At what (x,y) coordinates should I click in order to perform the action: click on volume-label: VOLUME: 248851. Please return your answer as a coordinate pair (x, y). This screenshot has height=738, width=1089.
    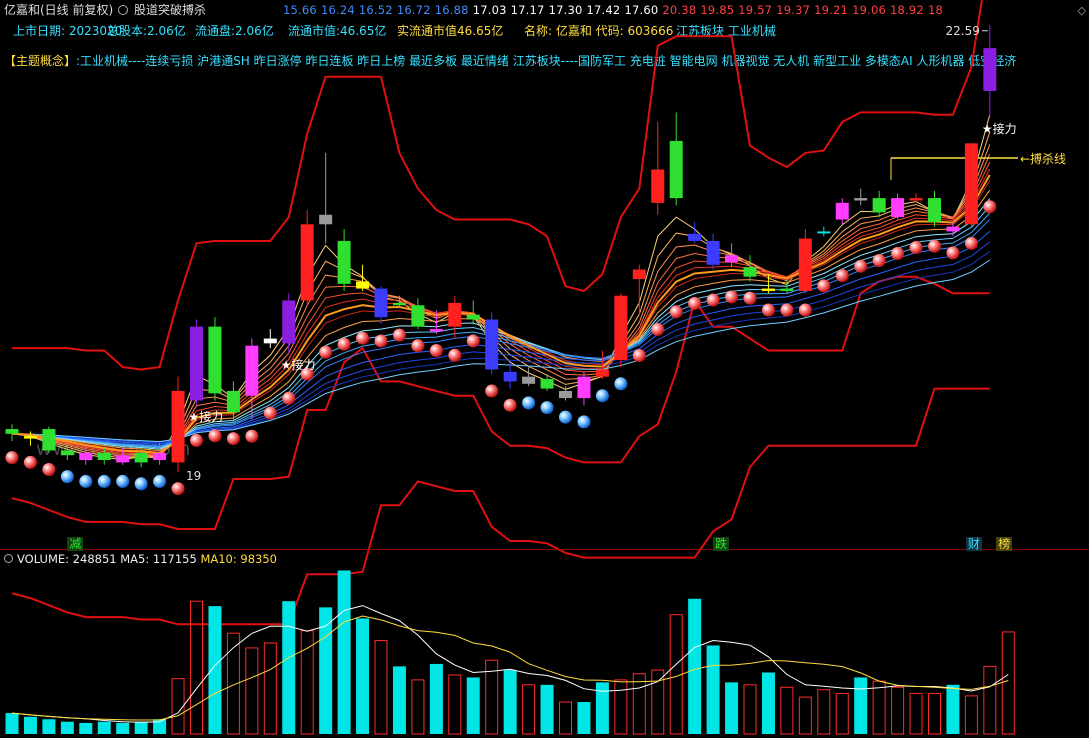
    Looking at the image, I should click on (67, 559).